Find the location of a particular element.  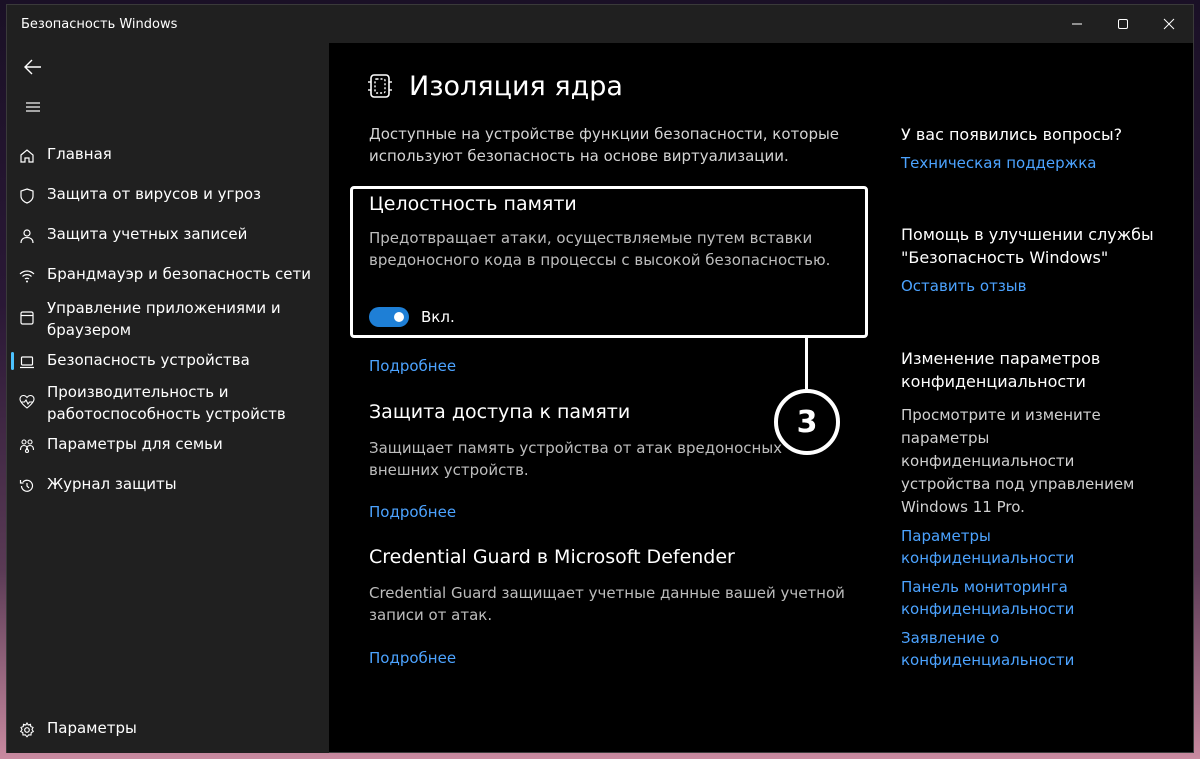

sidebar-item-label: Управление приложениями и браузером is located at coordinates (164, 319).